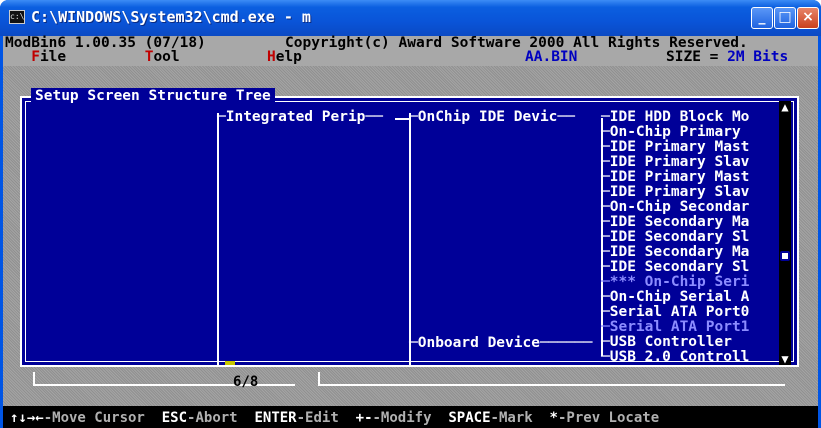 This screenshot has width=821, height=428. What do you see at coordinates (171, 17) in the screenshot?
I see `window-title: C:\WINDOWS\System32\cmd.exe - m` at bounding box center [171, 17].